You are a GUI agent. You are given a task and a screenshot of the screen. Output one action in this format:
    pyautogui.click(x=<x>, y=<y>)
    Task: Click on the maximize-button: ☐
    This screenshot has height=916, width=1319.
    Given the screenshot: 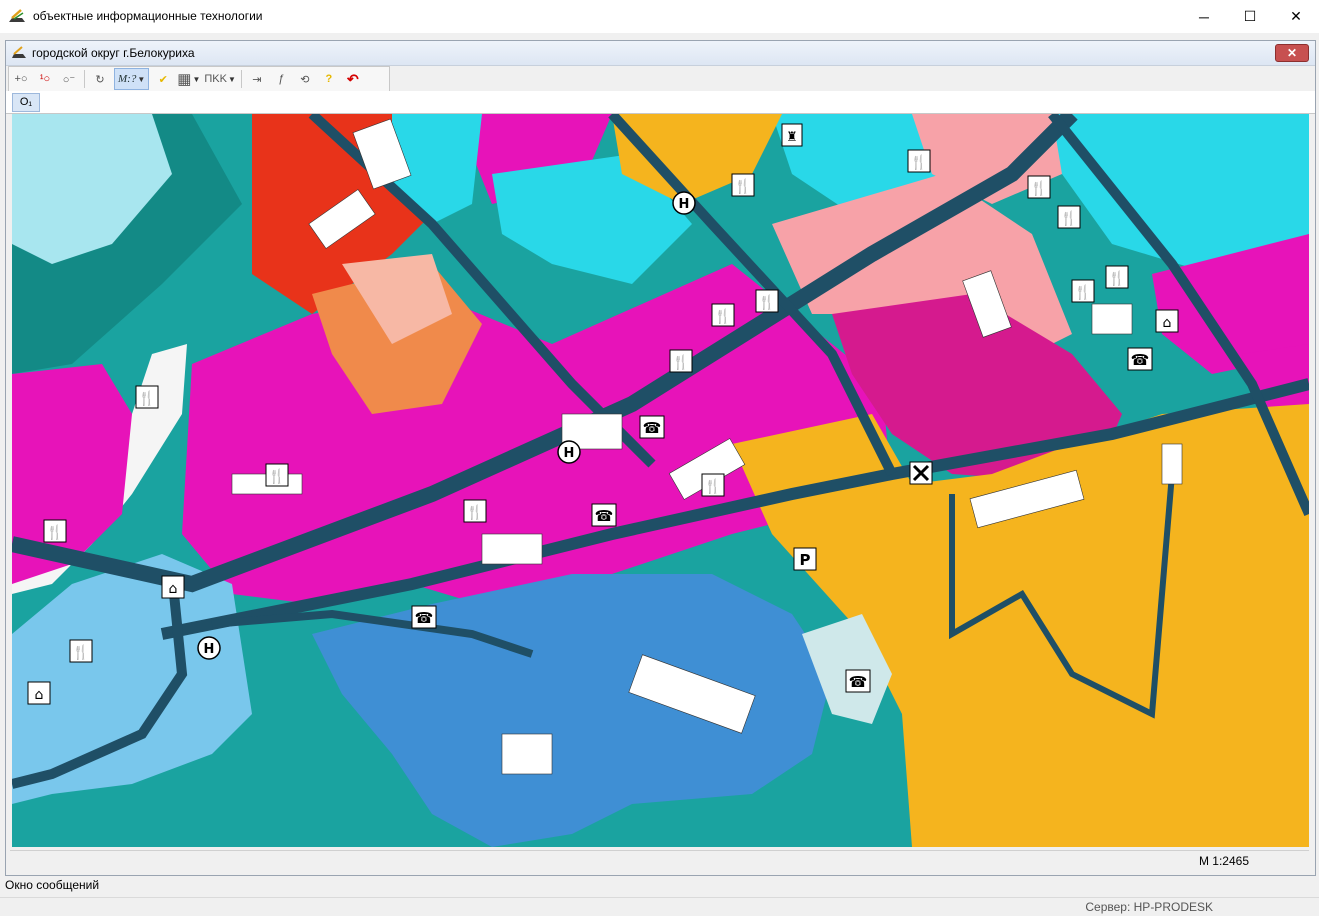 What is the action you would take?
    pyautogui.click(x=1250, y=16)
    